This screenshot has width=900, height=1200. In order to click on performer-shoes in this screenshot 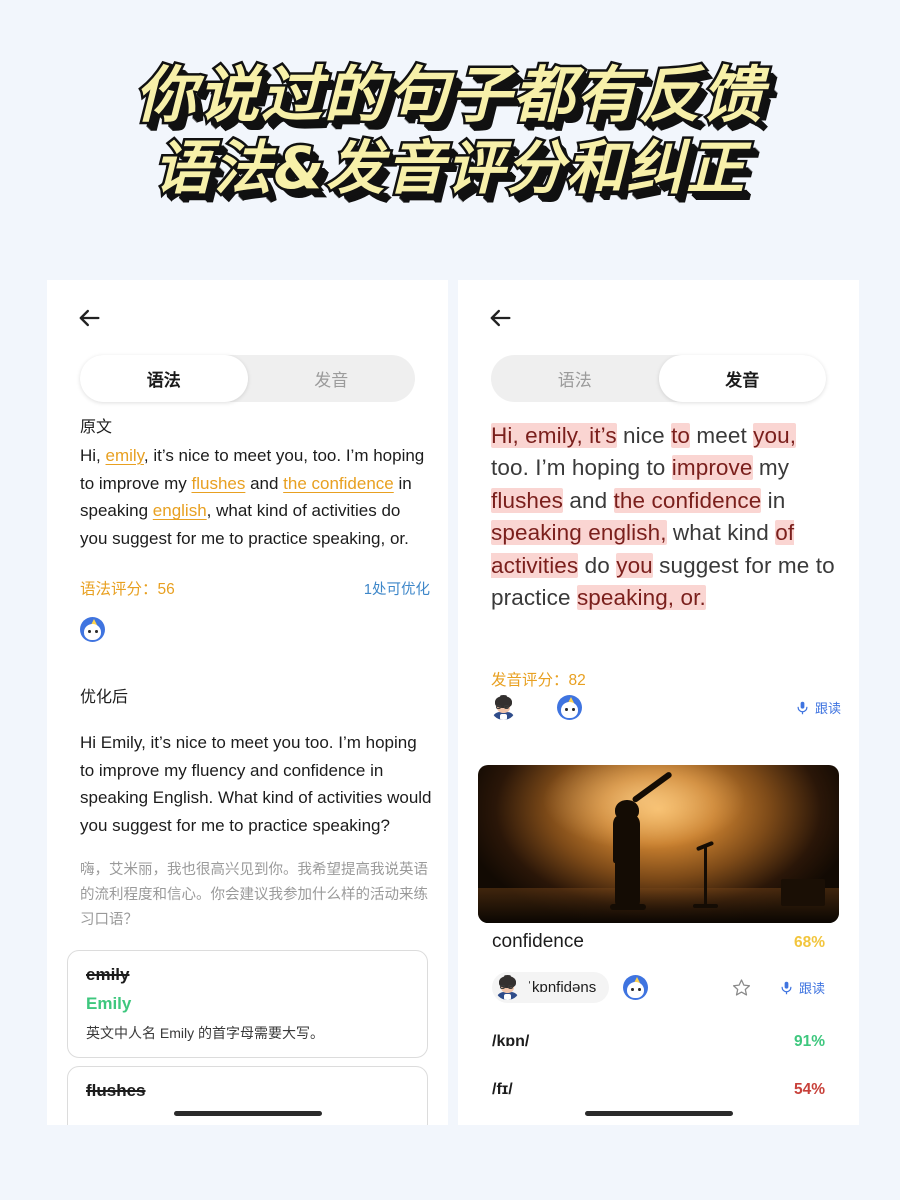, I will do `click(627, 907)`.